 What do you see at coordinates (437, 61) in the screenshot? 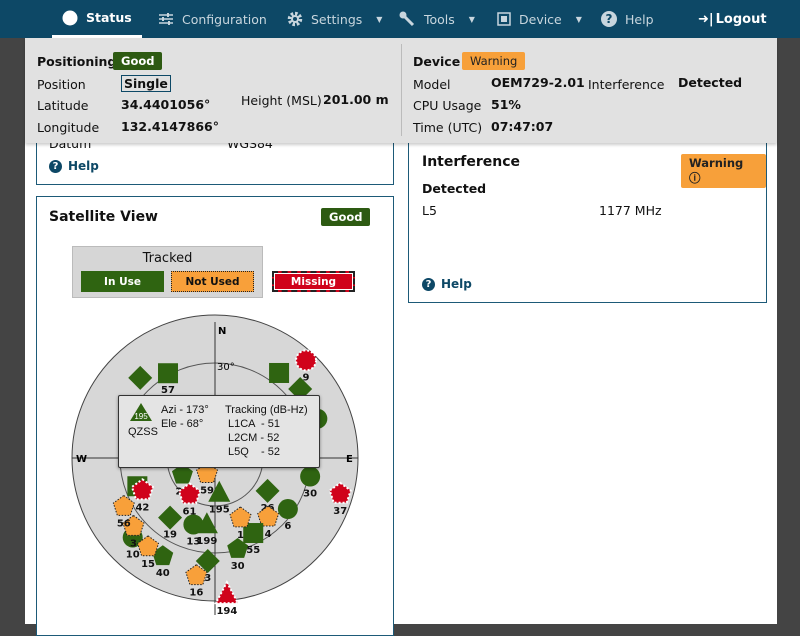
I see `device-title: Device` at bounding box center [437, 61].